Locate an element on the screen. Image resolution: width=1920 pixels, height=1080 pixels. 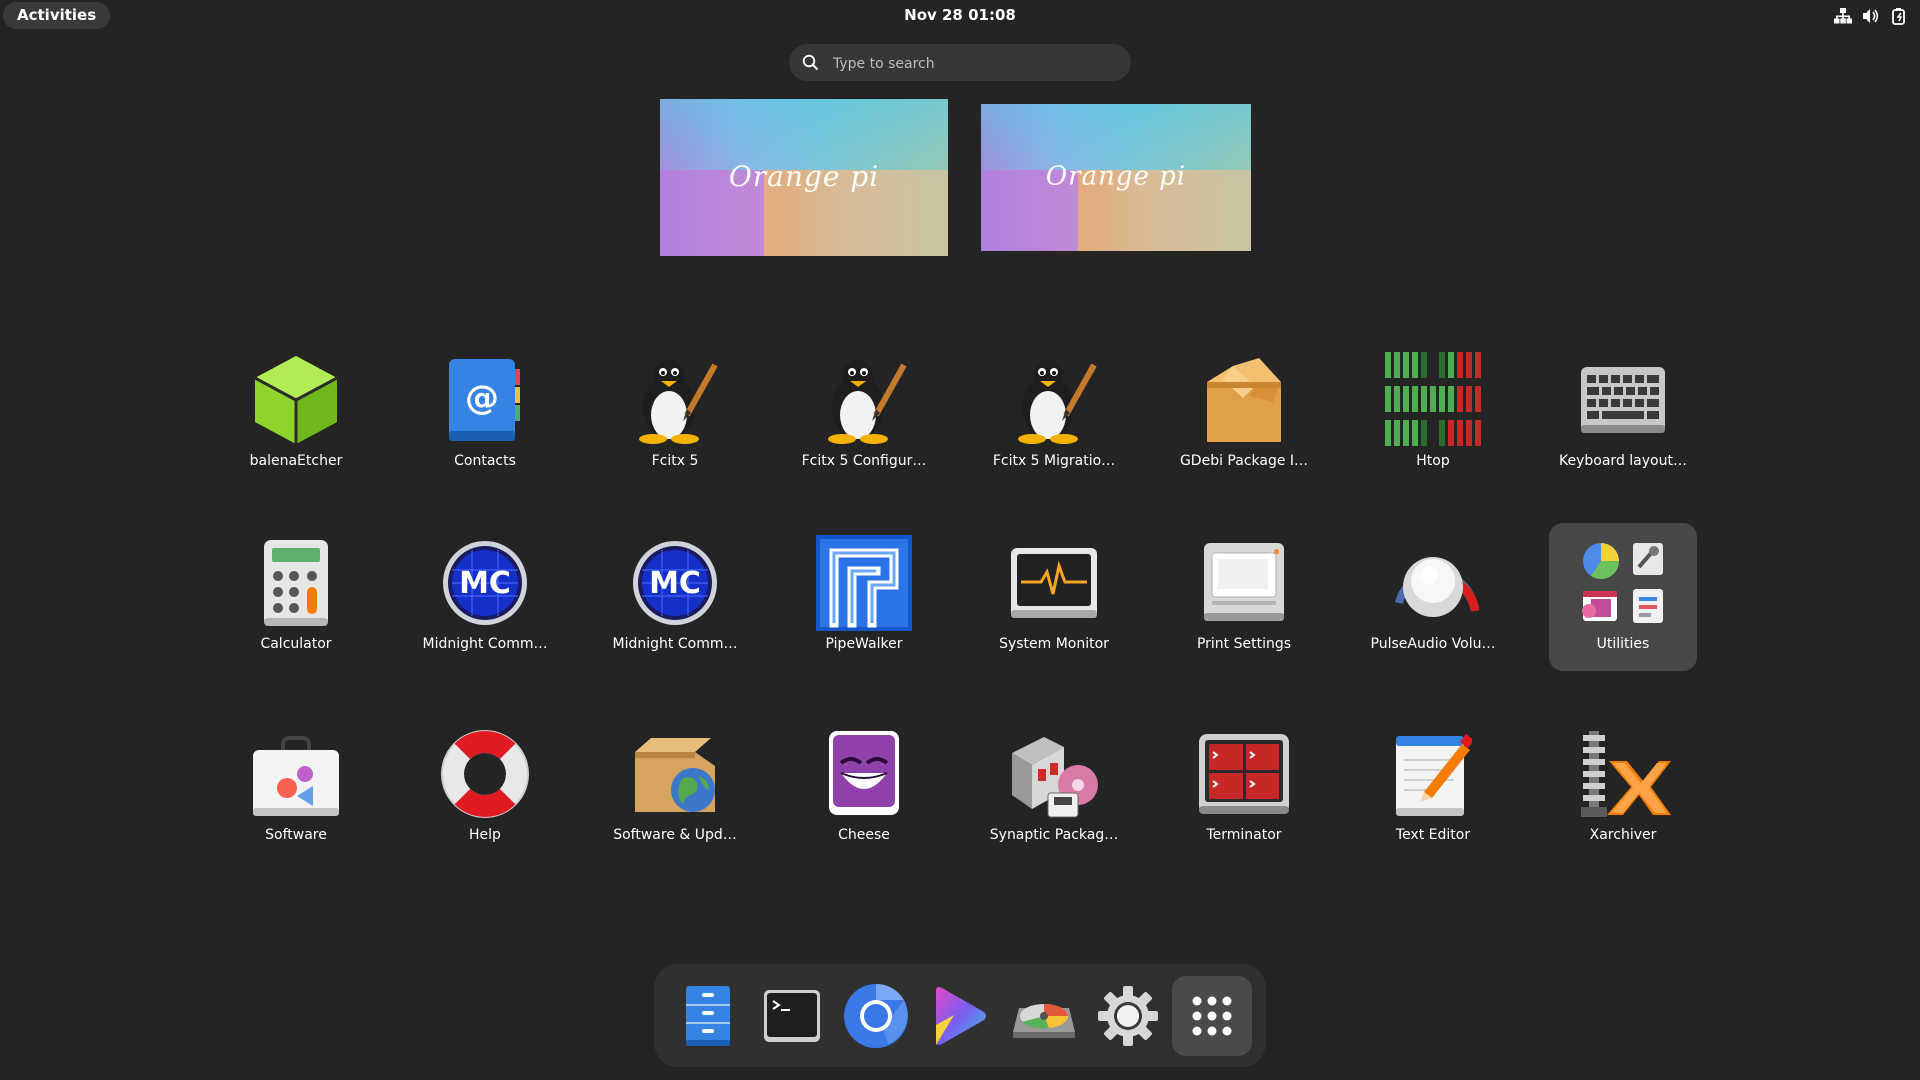
calculator-icon is located at coordinates (296, 583).